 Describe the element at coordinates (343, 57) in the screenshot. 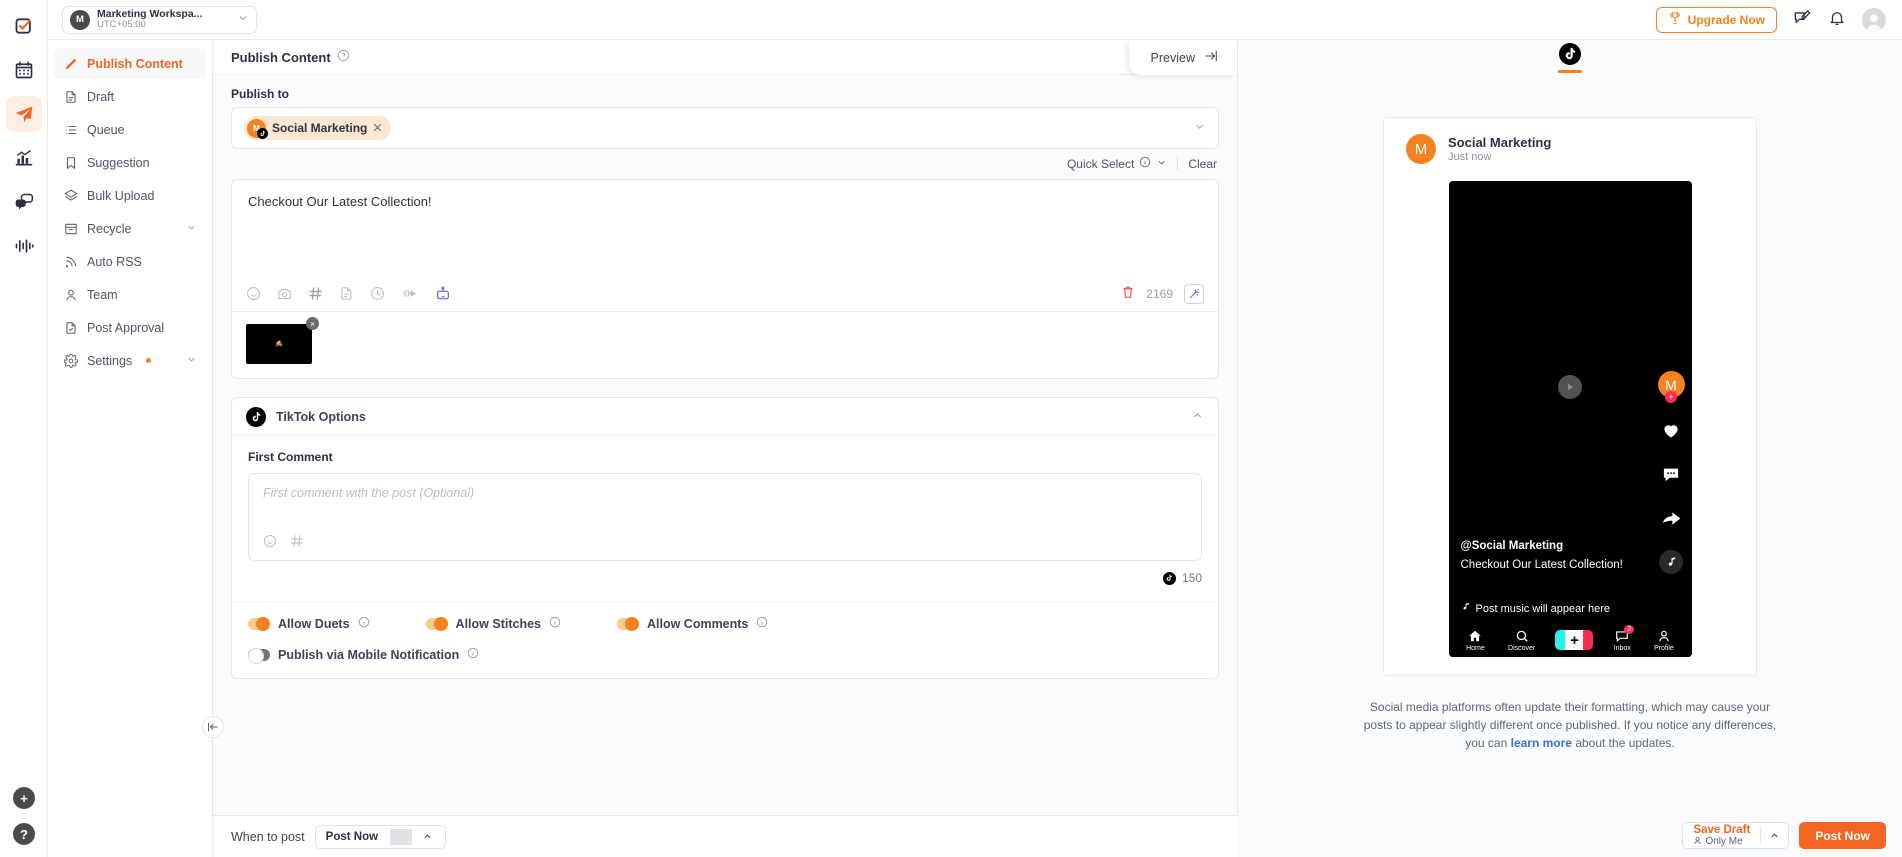

I see `help-circle-icon` at that location.